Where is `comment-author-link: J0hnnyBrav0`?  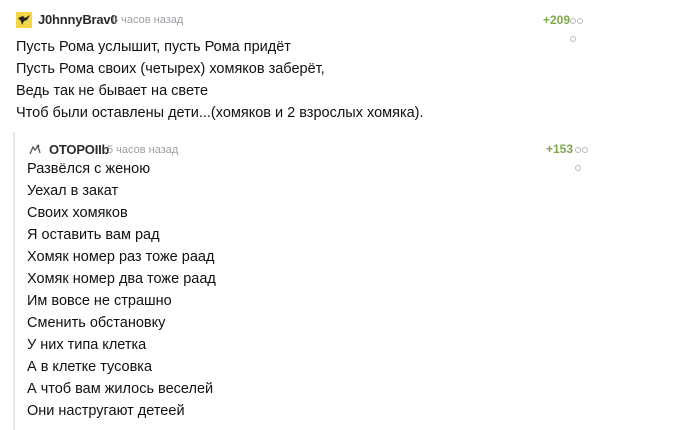 comment-author-link: J0hnnyBrav0 is located at coordinates (78, 19).